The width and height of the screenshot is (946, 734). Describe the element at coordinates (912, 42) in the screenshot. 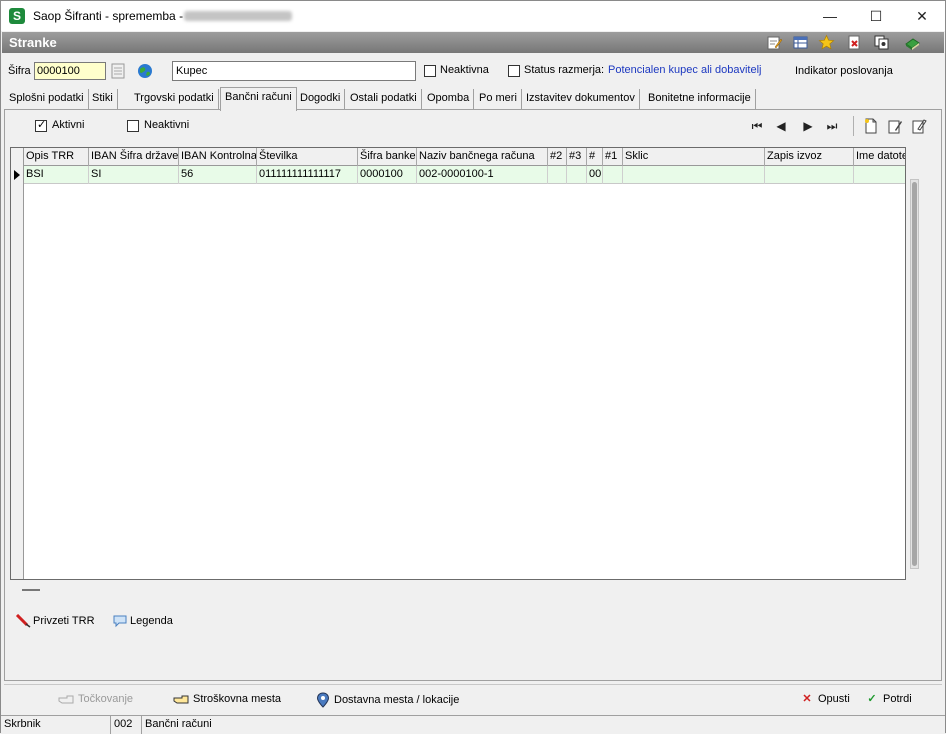

I see `book-green-icon` at that location.